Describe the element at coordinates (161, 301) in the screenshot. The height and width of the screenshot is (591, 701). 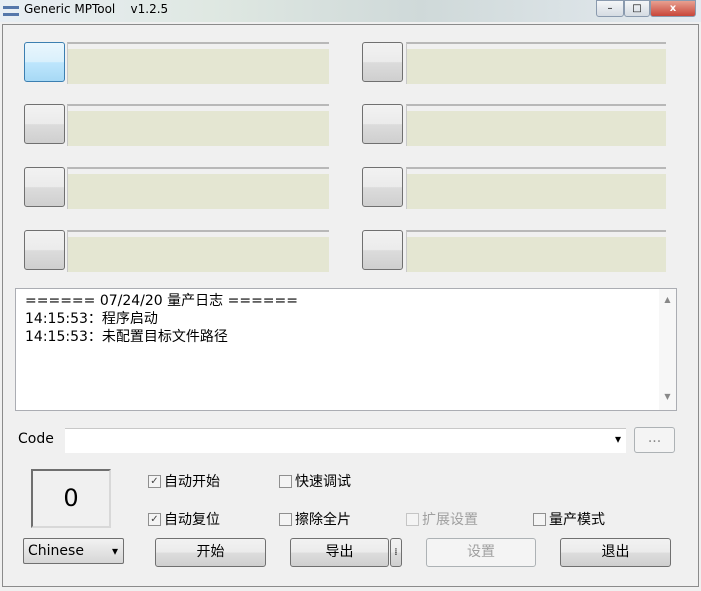
I see `log-line: ====== 07/24/20 量产日志 ======` at that location.